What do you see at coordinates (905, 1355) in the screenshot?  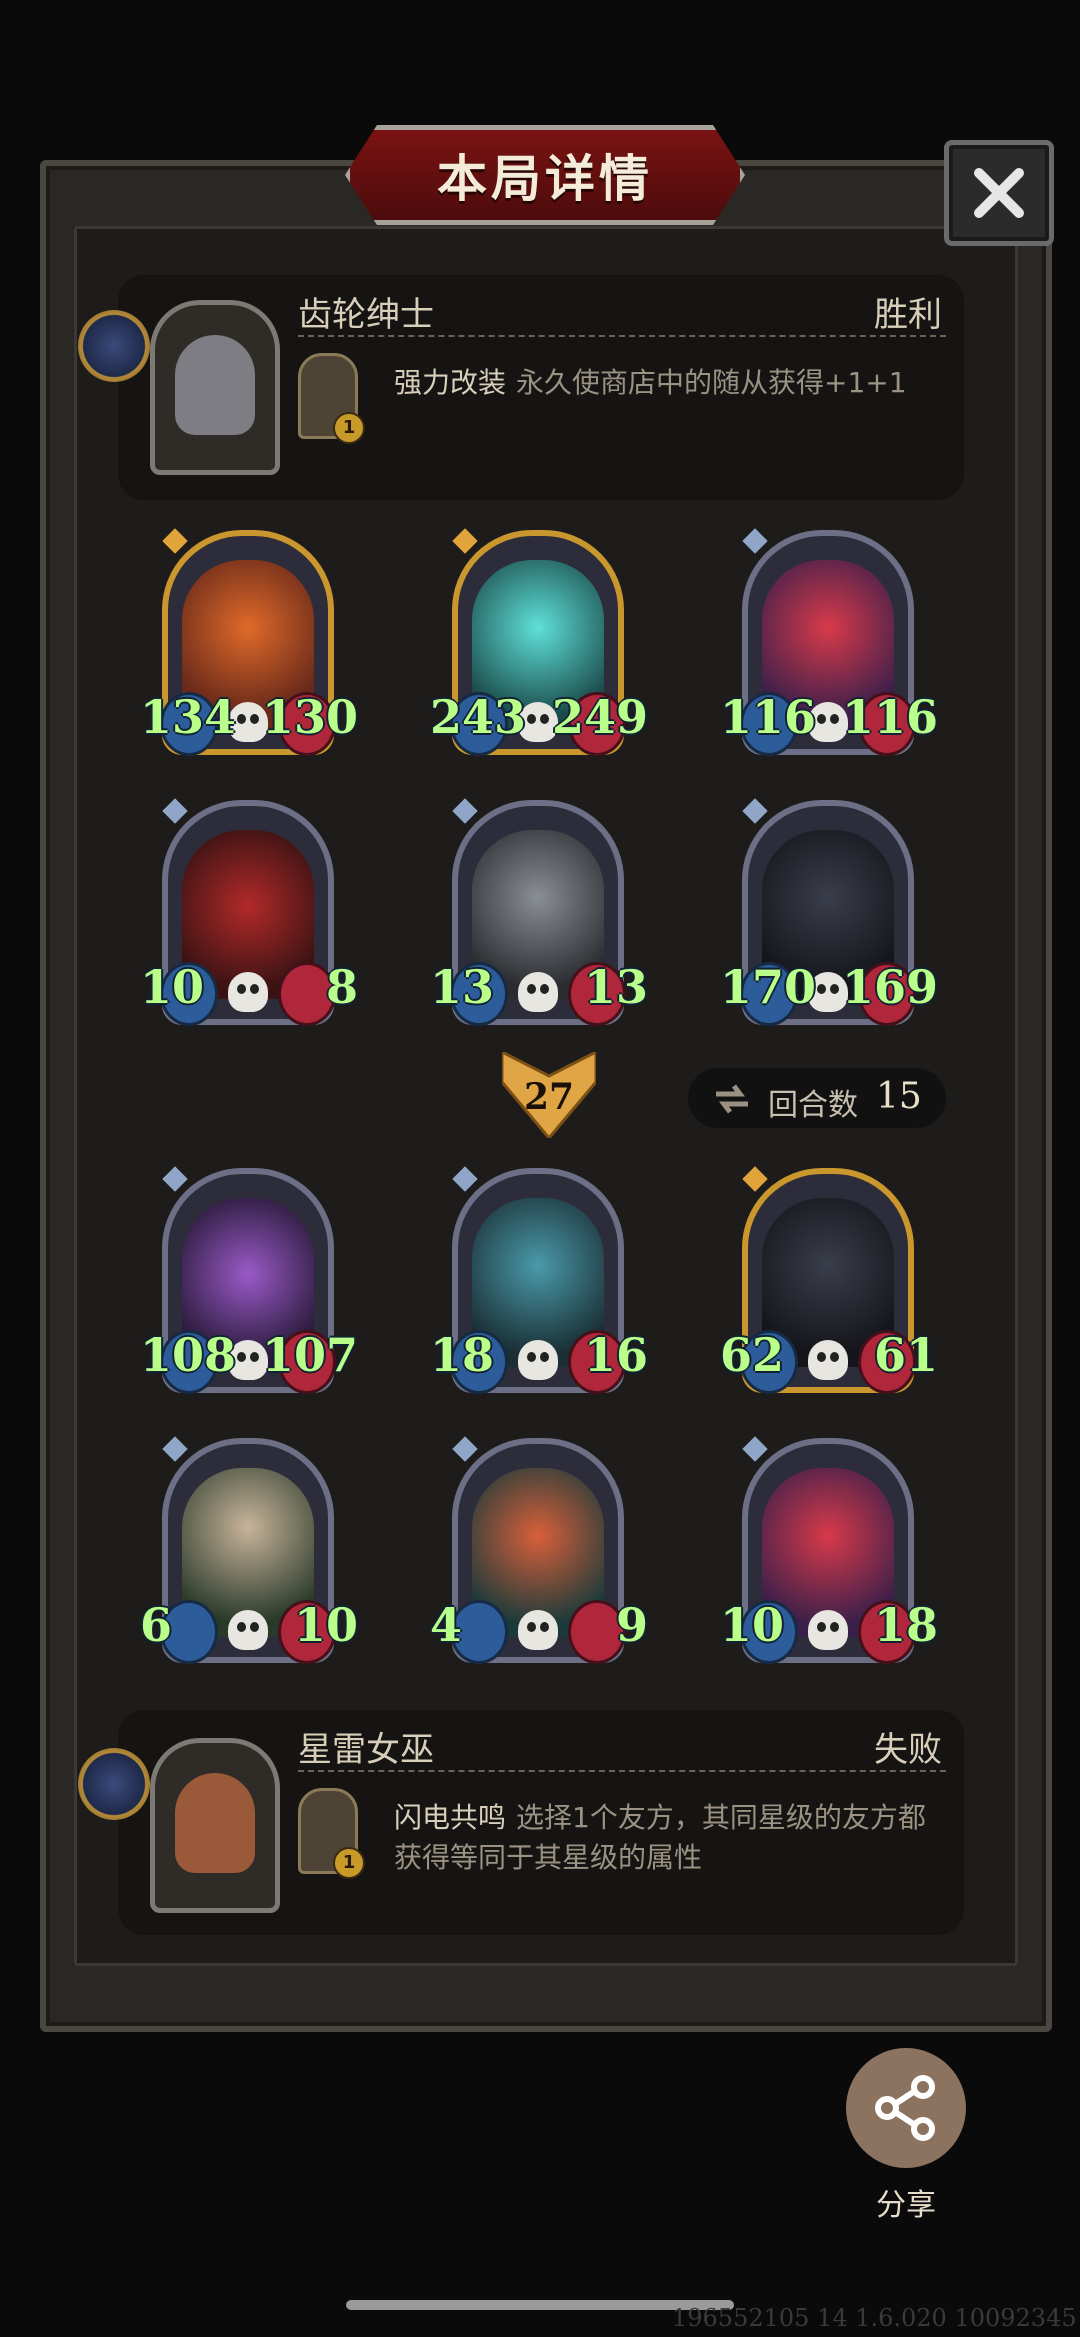 I see `health-value: 61` at bounding box center [905, 1355].